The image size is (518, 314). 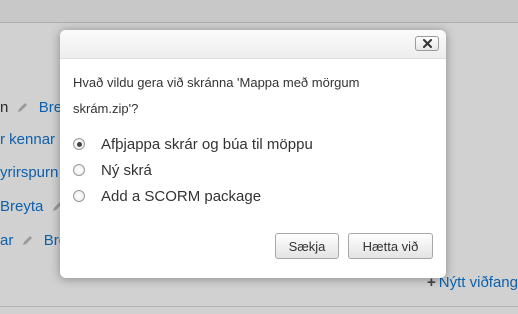 I want to click on option-unzip: Afþjappa skrár og búa til möppu, so click(x=193, y=144).